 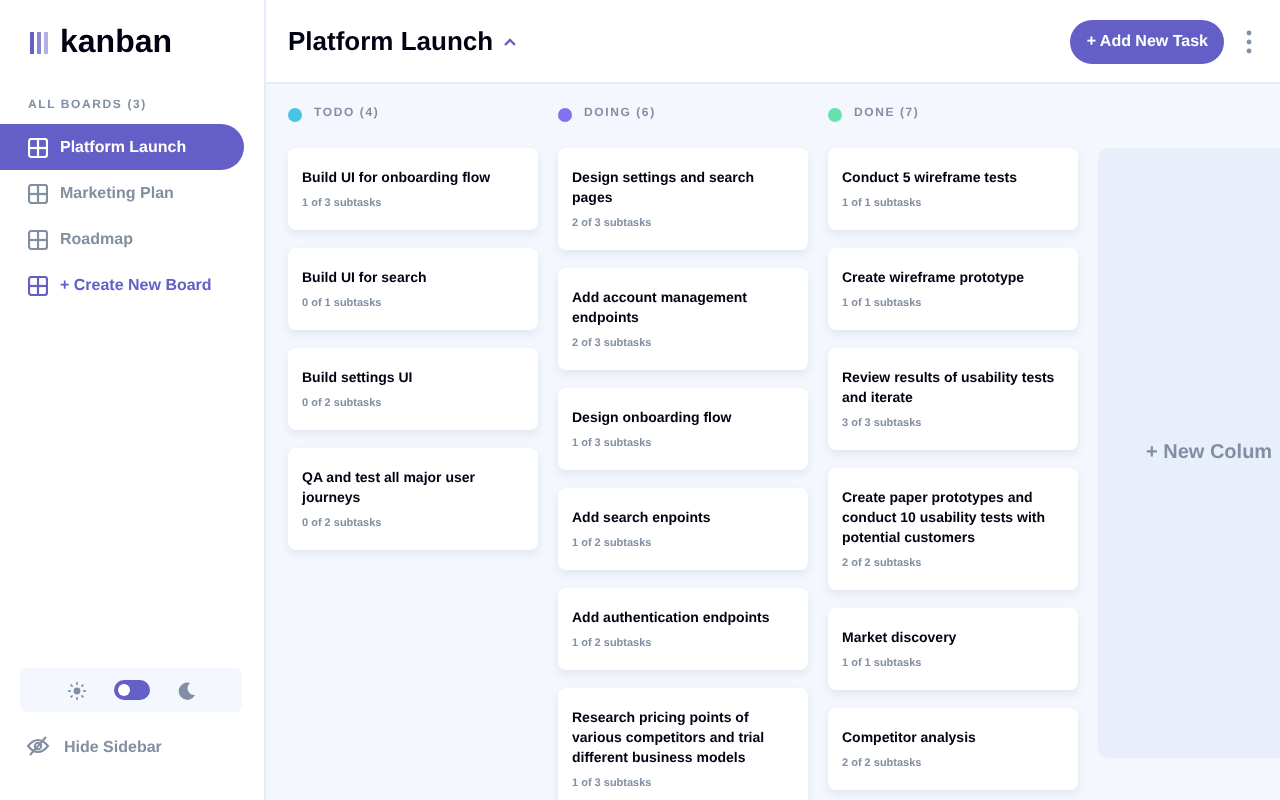 I want to click on theme-toggle, so click(x=131, y=690).